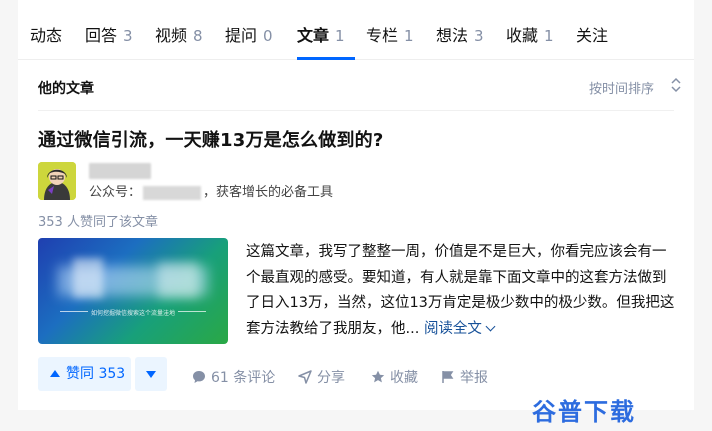  Describe the element at coordinates (66, 89) in the screenshot. I see `section-title: 他的文章` at that location.